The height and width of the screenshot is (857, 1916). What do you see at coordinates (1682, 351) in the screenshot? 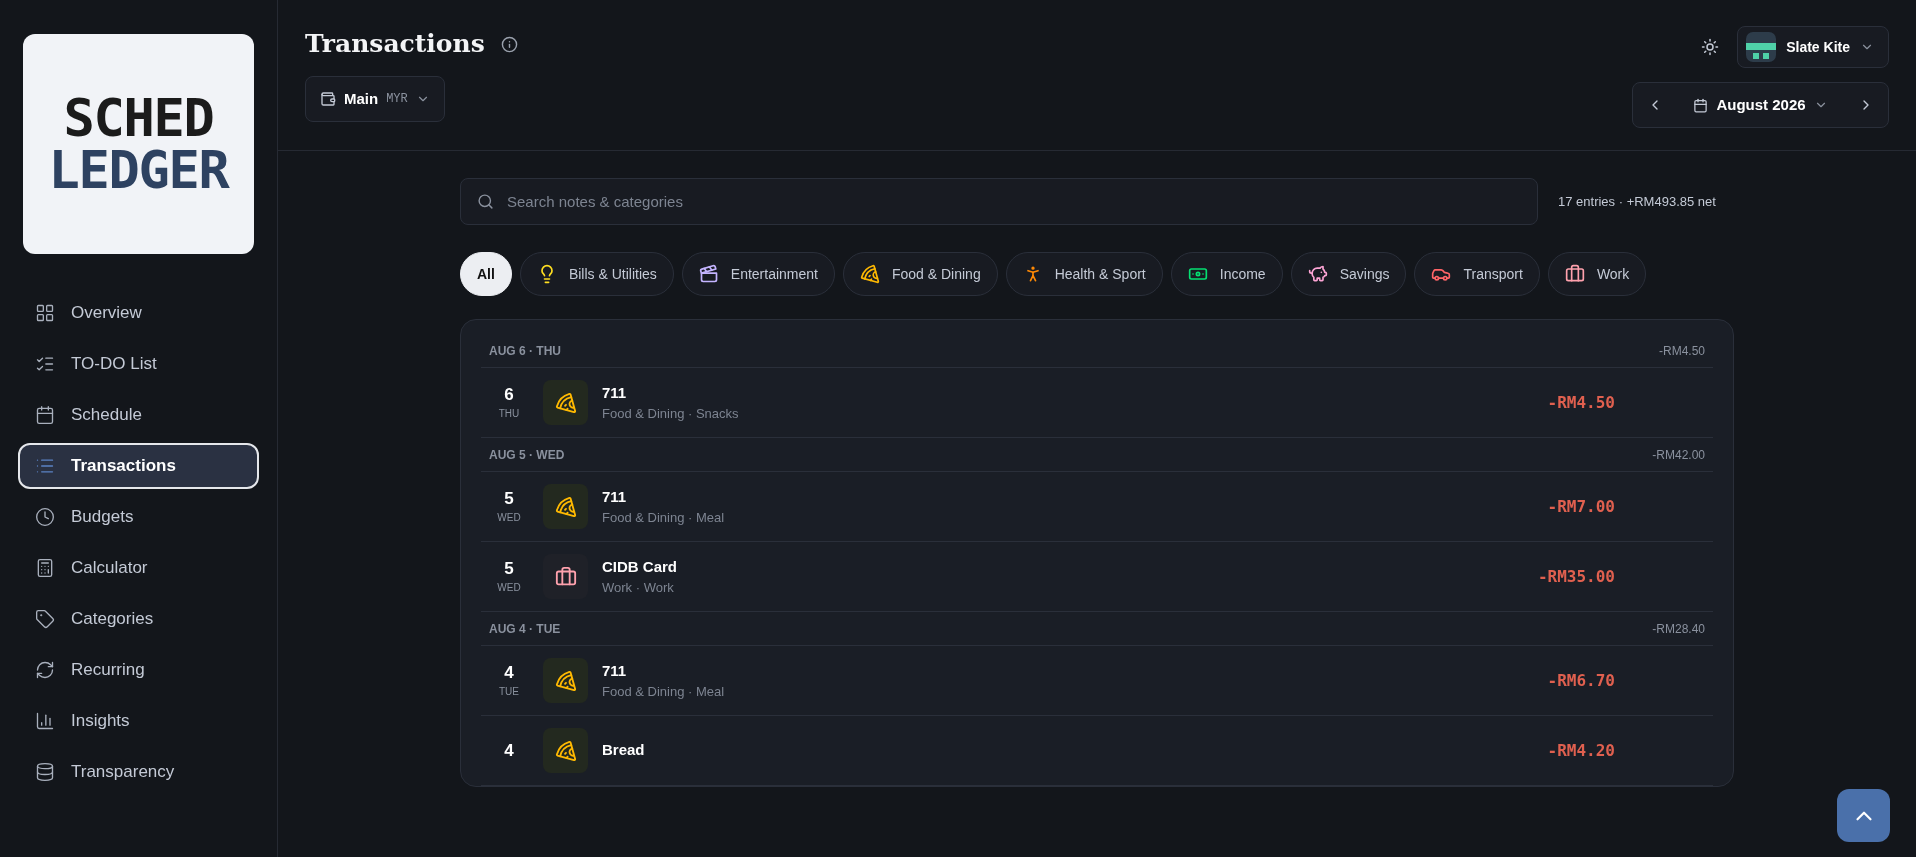
I see `day-total: -RM4.50` at bounding box center [1682, 351].